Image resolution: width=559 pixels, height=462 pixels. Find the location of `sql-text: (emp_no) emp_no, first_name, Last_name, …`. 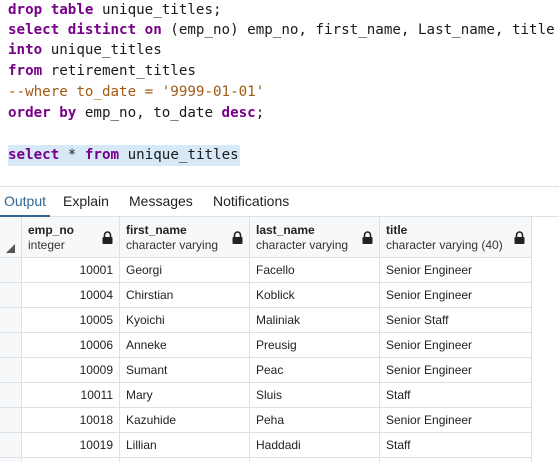

sql-text: (emp_no) emp_no, first_name, Last_name, … is located at coordinates (358, 30).